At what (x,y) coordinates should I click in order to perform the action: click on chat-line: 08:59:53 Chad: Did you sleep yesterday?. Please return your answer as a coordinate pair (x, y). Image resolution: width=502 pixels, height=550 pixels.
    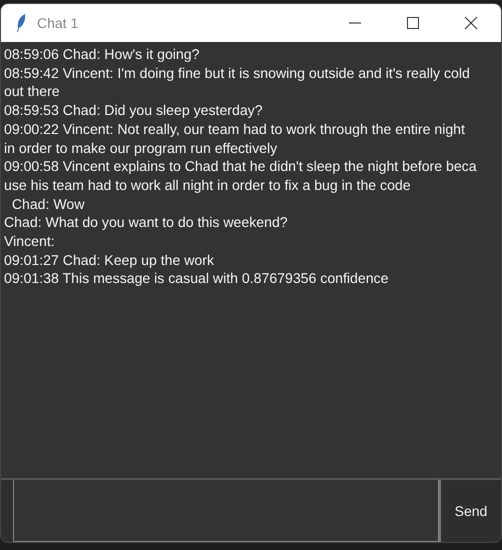
    Looking at the image, I should click on (134, 110).